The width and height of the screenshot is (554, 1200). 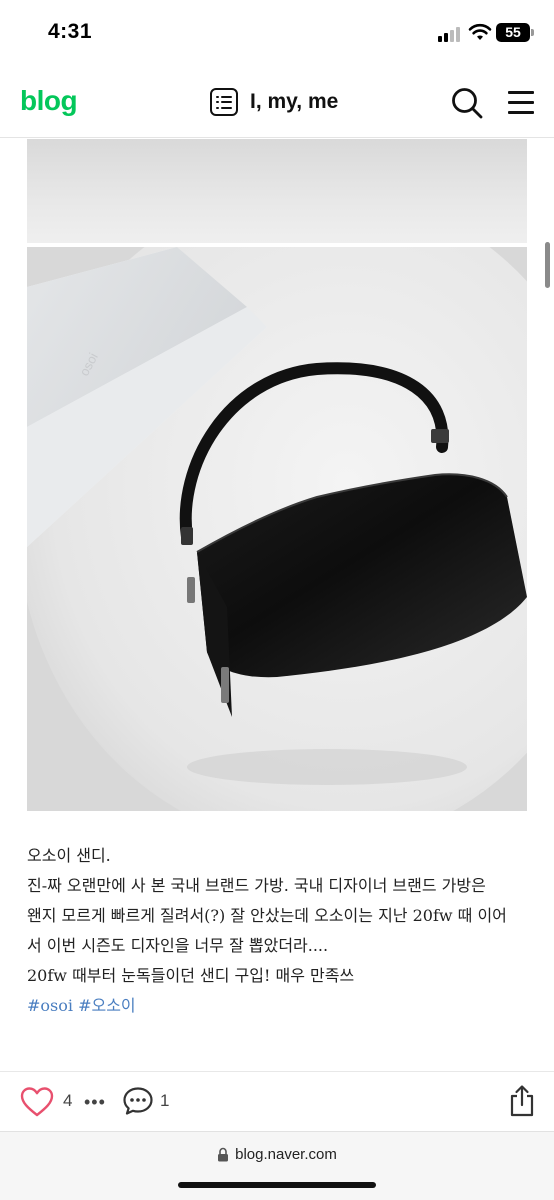 I want to click on comment-count: 1, so click(x=165, y=1100).